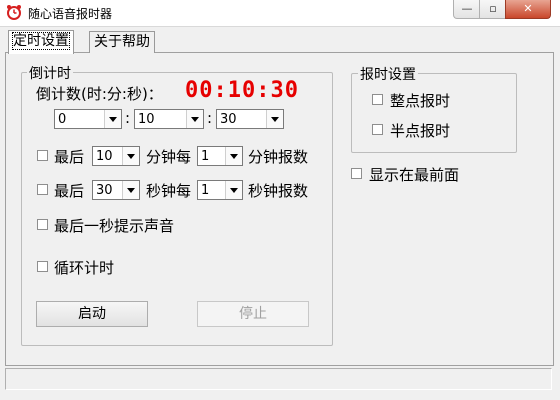 This screenshot has height=400, width=560. Describe the element at coordinates (50, 73) in the screenshot. I see `countdown-group-label: 倒计时` at that location.